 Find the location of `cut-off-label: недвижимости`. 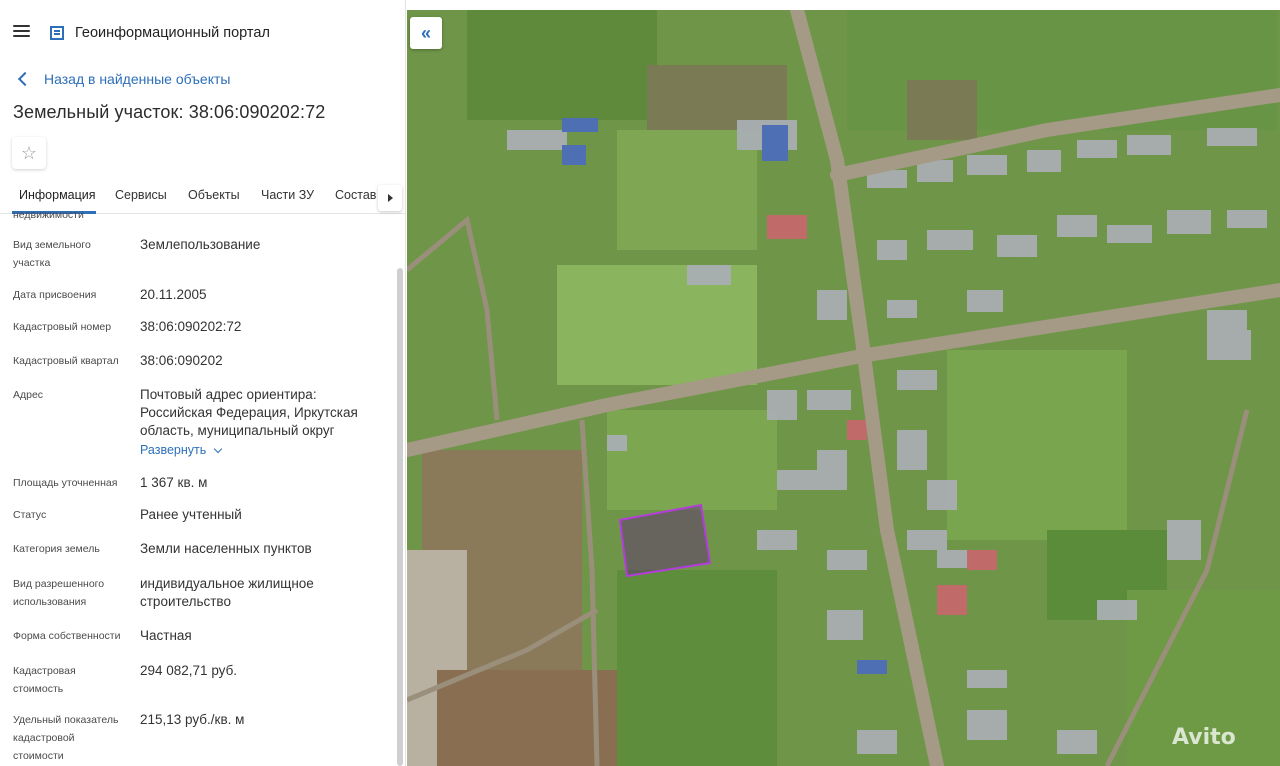

cut-off-label: недвижимости is located at coordinates (48, 215).